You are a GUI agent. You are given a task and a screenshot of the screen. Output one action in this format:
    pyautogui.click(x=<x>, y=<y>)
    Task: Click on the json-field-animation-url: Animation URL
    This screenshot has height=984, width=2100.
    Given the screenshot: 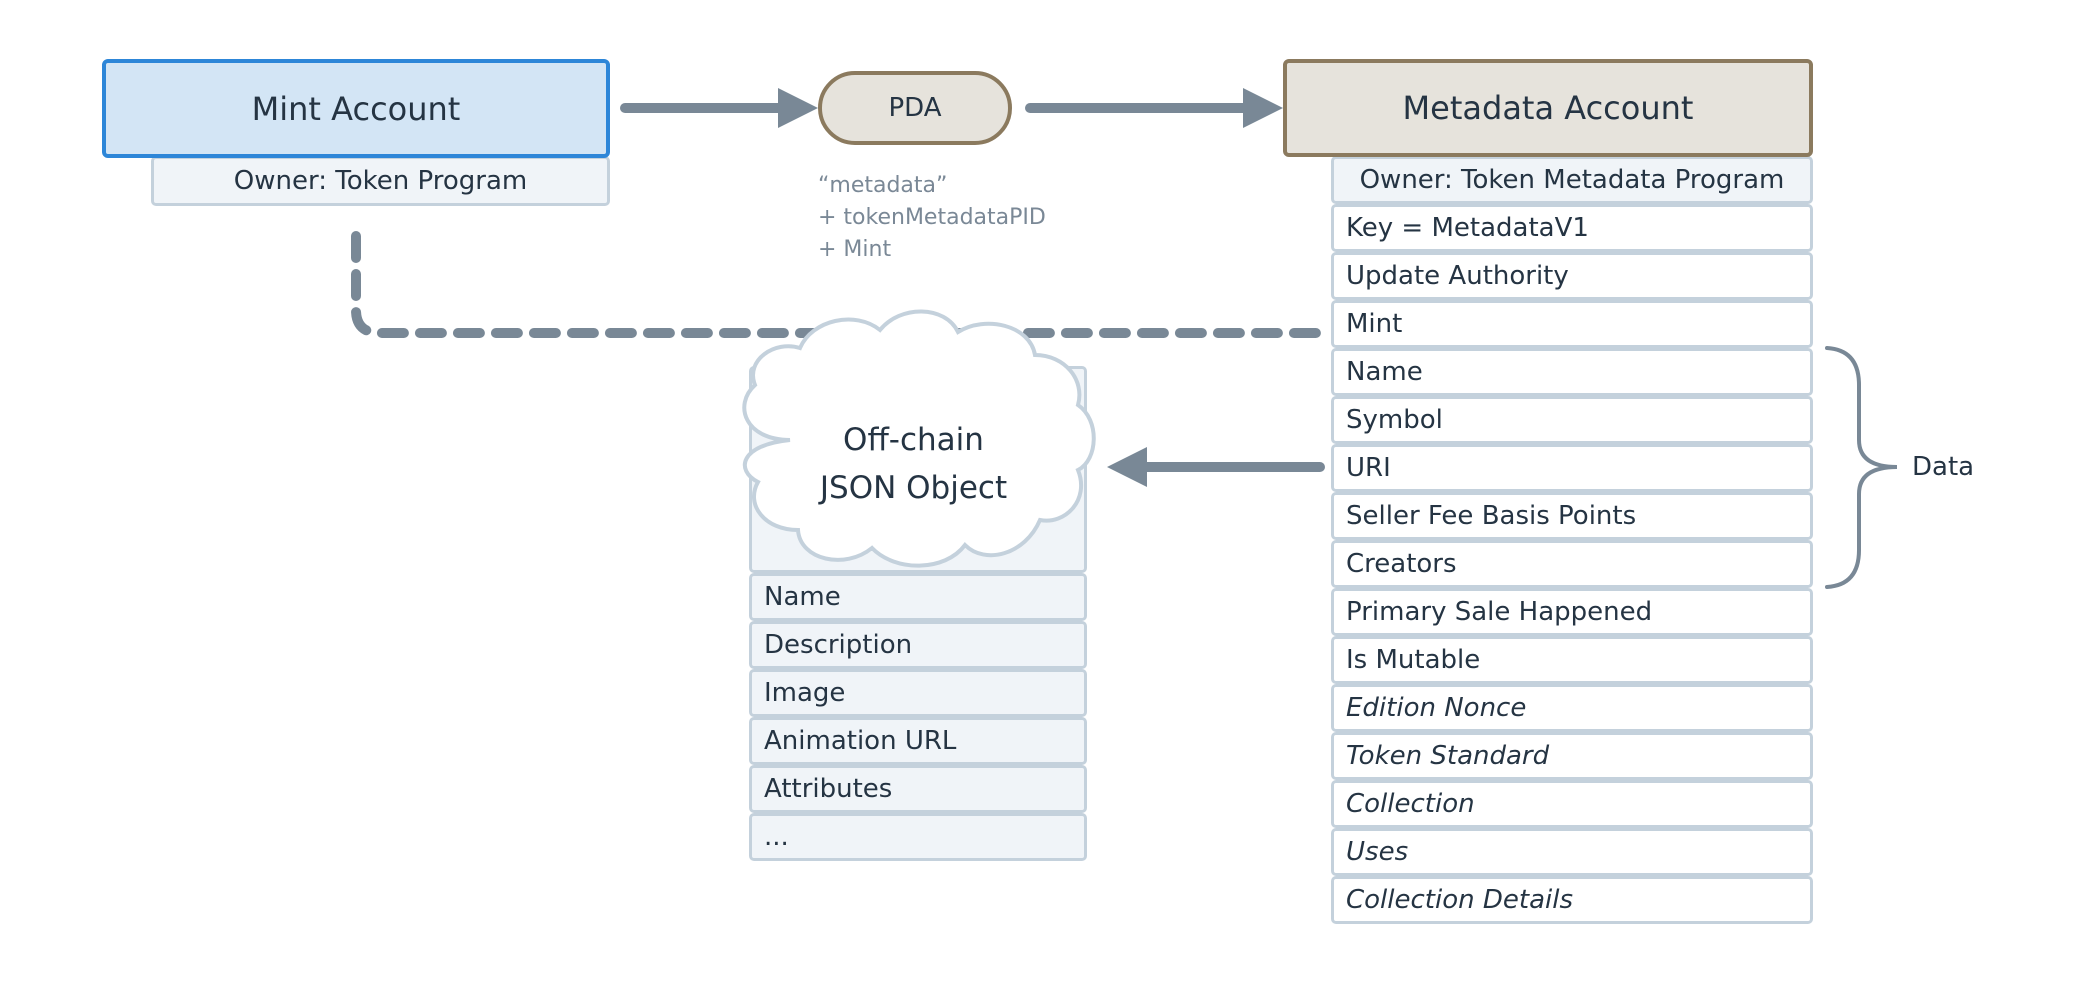 What is the action you would take?
    pyautogui.click(x=918, y=741)
    